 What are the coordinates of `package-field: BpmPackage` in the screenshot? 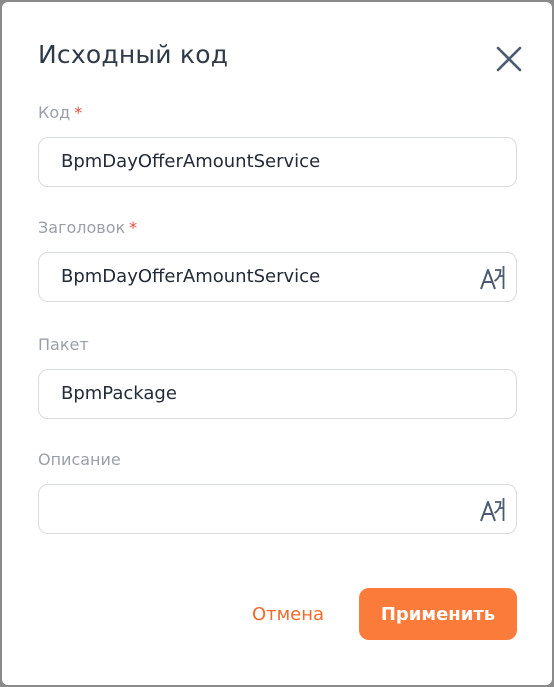 It's located at (277, 394).